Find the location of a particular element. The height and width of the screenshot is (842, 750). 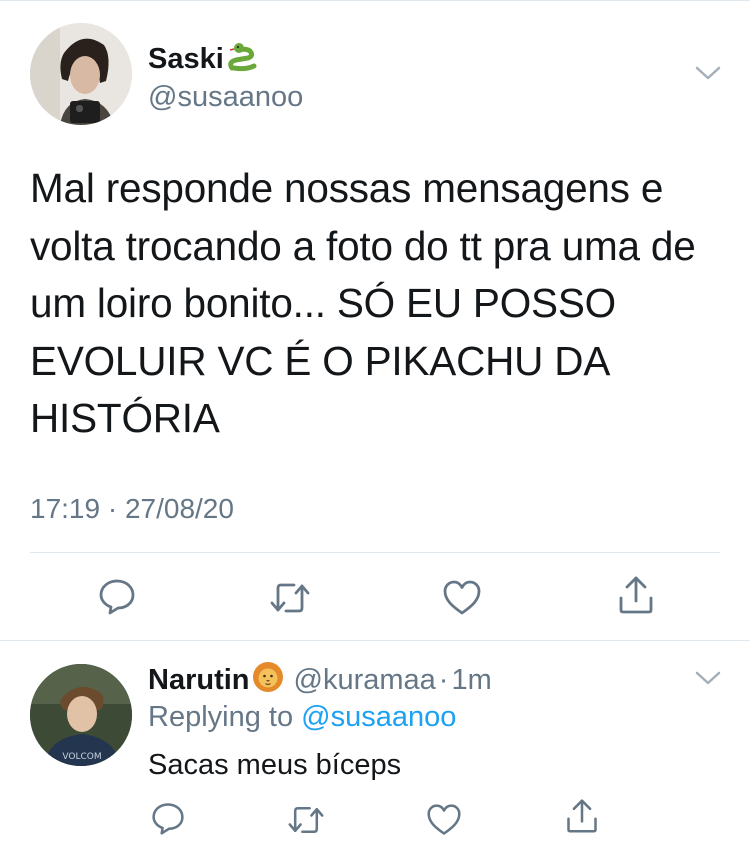

avatar-photo is located at coordinates (81, 74).